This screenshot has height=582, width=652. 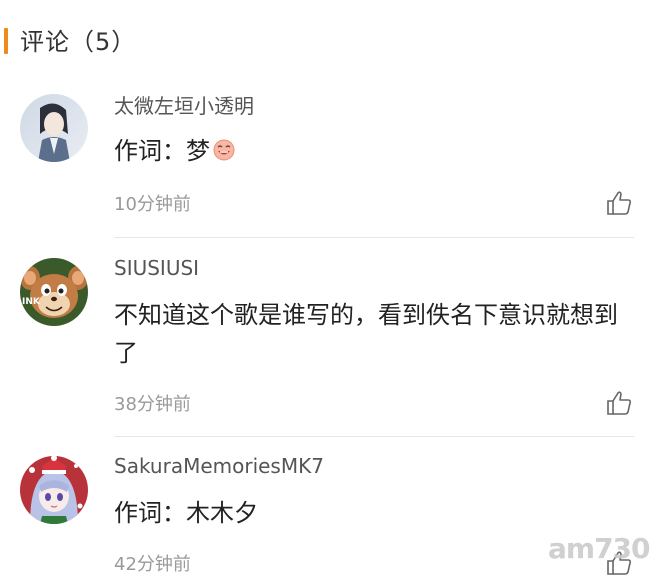 I want to click on anime-girl-avatar-icon, so click(x=54, y=490).